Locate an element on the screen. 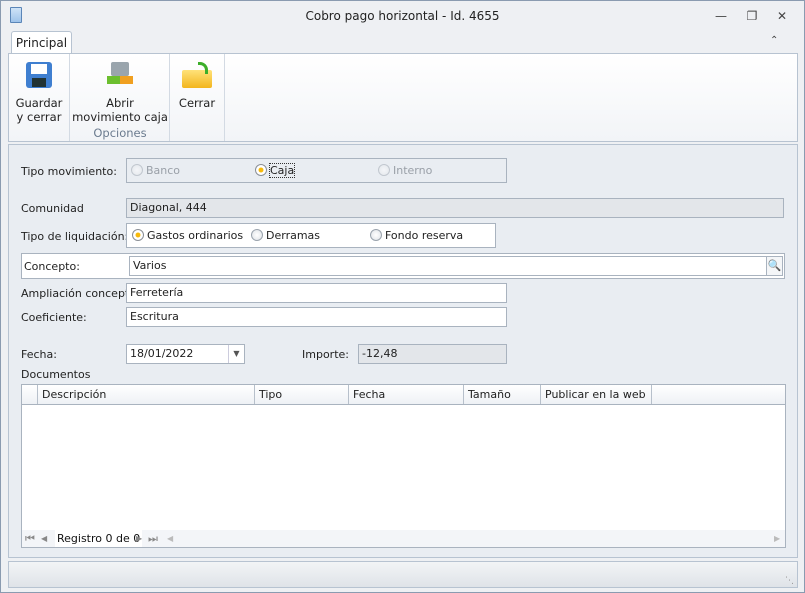 This screenshot has width=805, height=593. scroll-right-icon: ▶ is located at coordinates (777, 538).